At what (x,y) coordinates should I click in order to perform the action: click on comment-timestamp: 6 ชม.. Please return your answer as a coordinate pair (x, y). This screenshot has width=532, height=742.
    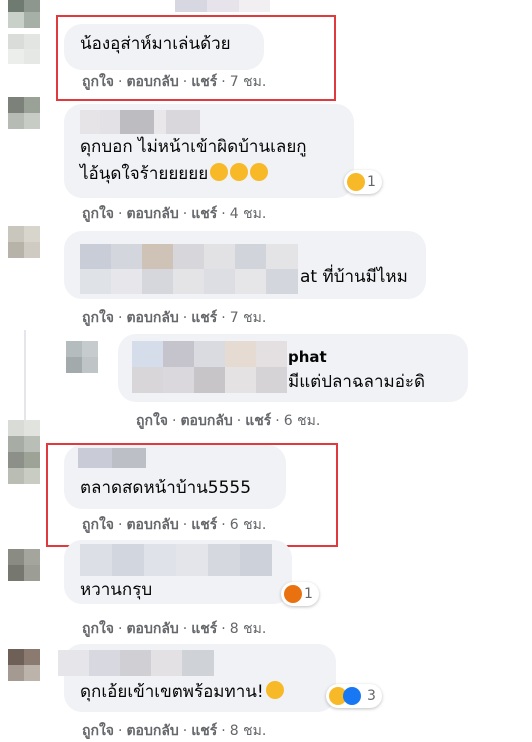
    Looking at the image, I should click on (302, 421).